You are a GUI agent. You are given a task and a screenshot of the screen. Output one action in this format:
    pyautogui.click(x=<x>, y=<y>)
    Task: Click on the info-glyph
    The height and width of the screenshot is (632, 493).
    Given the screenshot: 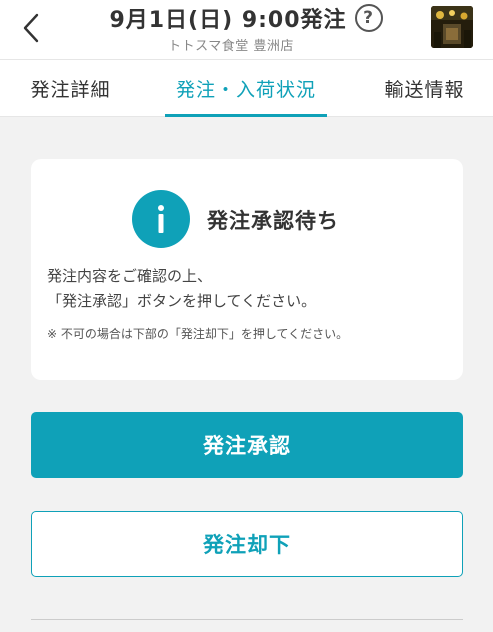 What is the action you would take?
    pyautogui.click(x=161, y=219)
    